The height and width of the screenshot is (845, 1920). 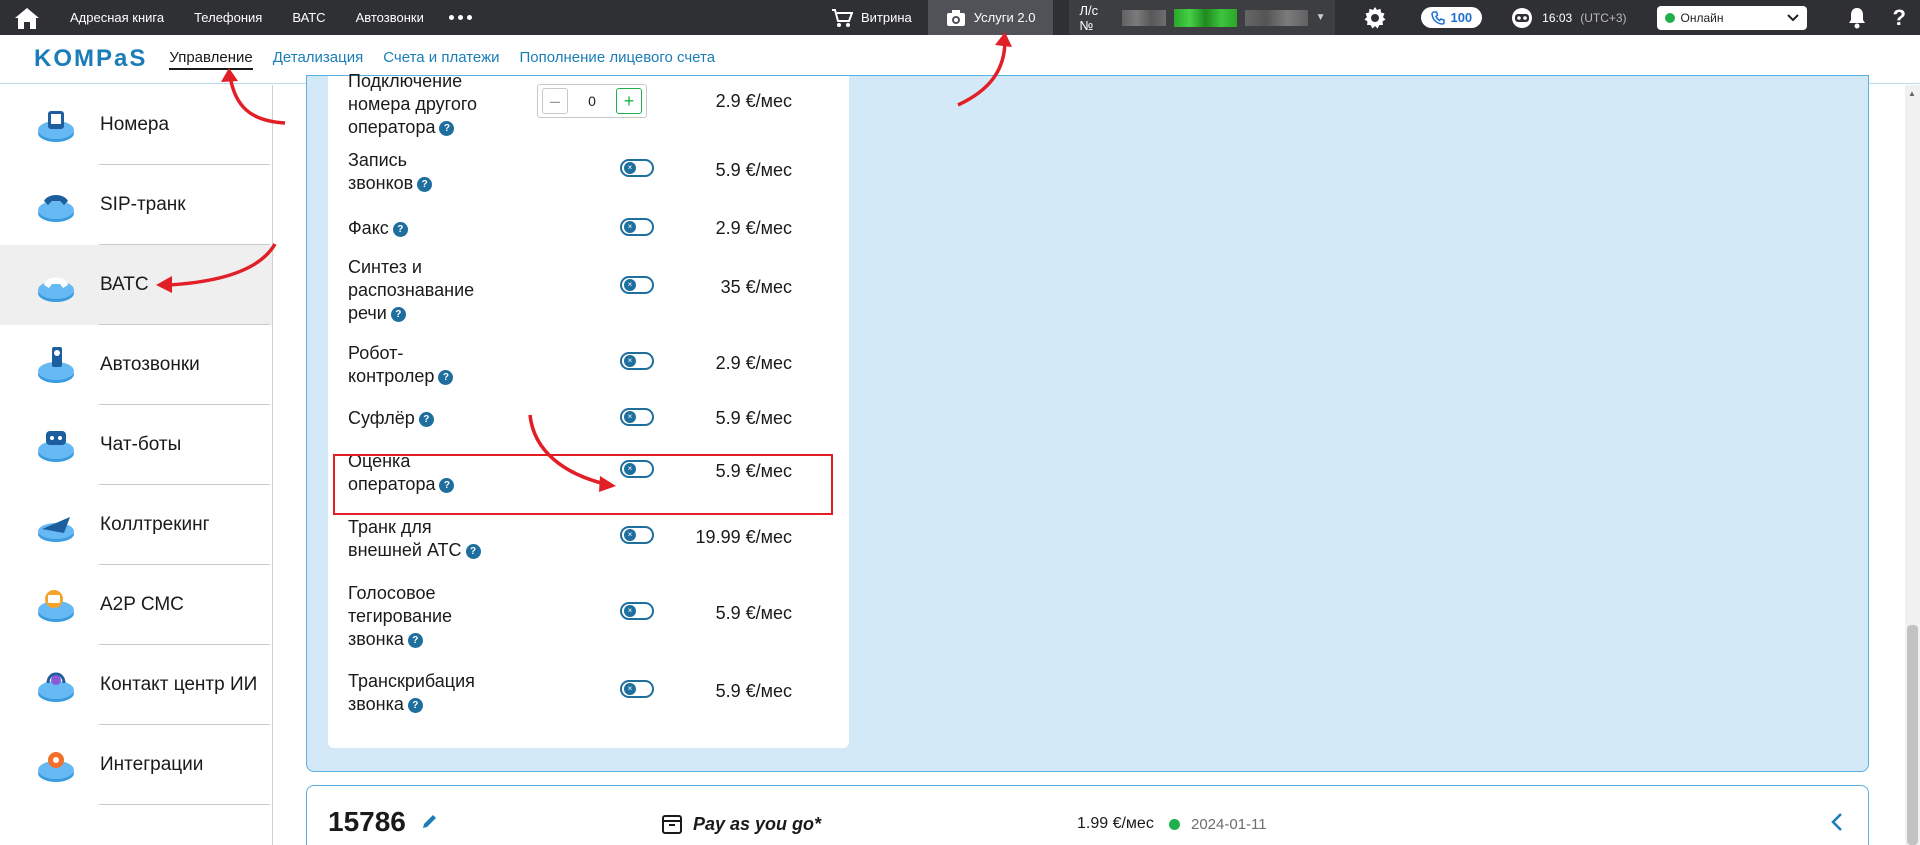 What do you see at coordinates (1202, 17) in the screenshot?
I see `account-selector: Л/с № ▼` at bounding box center [1202, 17].